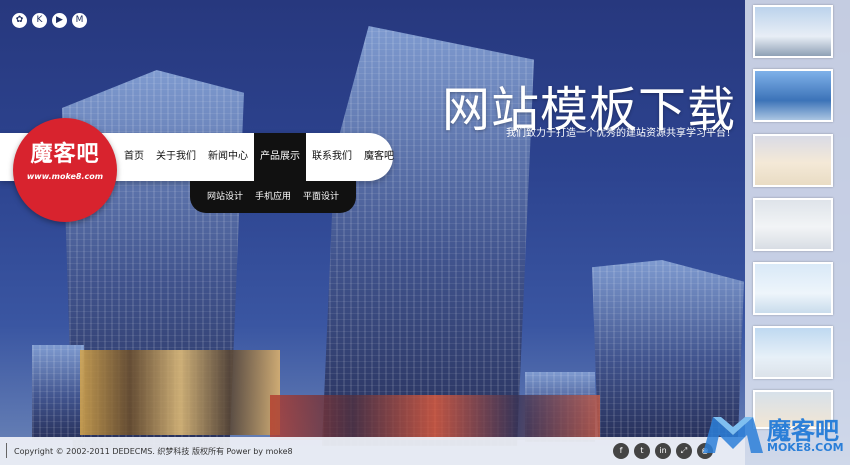  I want to click on site-logo: 魔客吧 www.moke8.com, so click(65, 170).